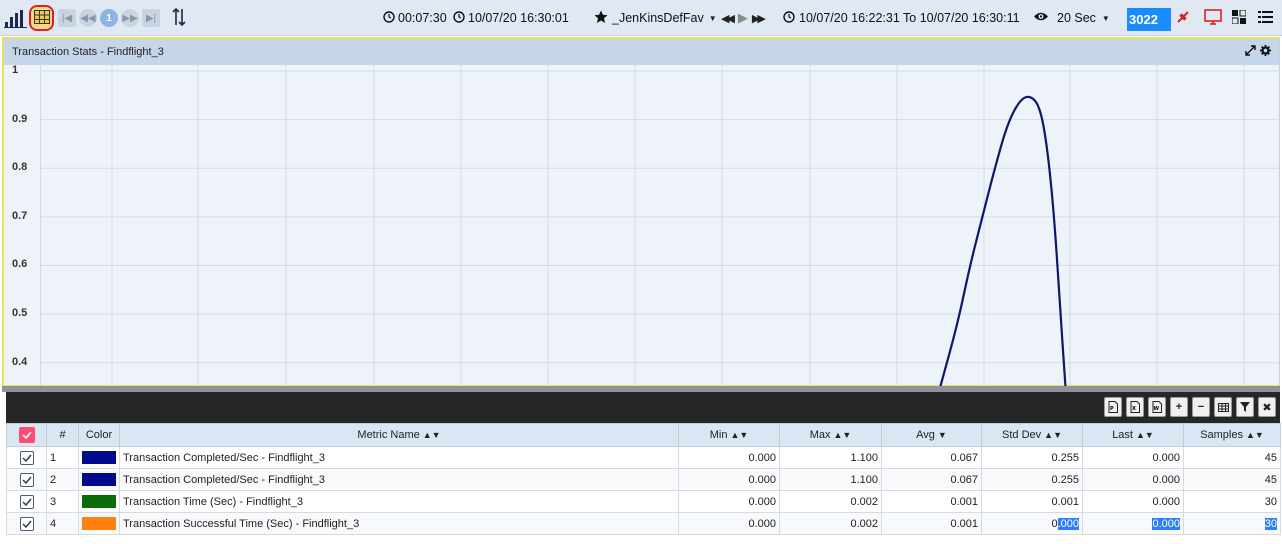 The height and width of the screenshot is (544, 1282). Describe the element at coordinates (88, 18) in the screenshot. I see `previous-page-icon: ◀◀` at that location.